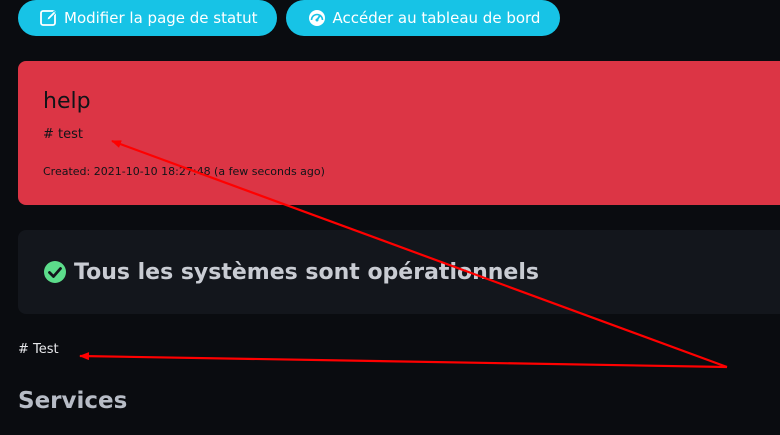 This screenshot has height=435, width=780. What do you see at coordinates (63, 134) in the screenshot?
I see `incident-body: # test` at bounding box center [63, 134].